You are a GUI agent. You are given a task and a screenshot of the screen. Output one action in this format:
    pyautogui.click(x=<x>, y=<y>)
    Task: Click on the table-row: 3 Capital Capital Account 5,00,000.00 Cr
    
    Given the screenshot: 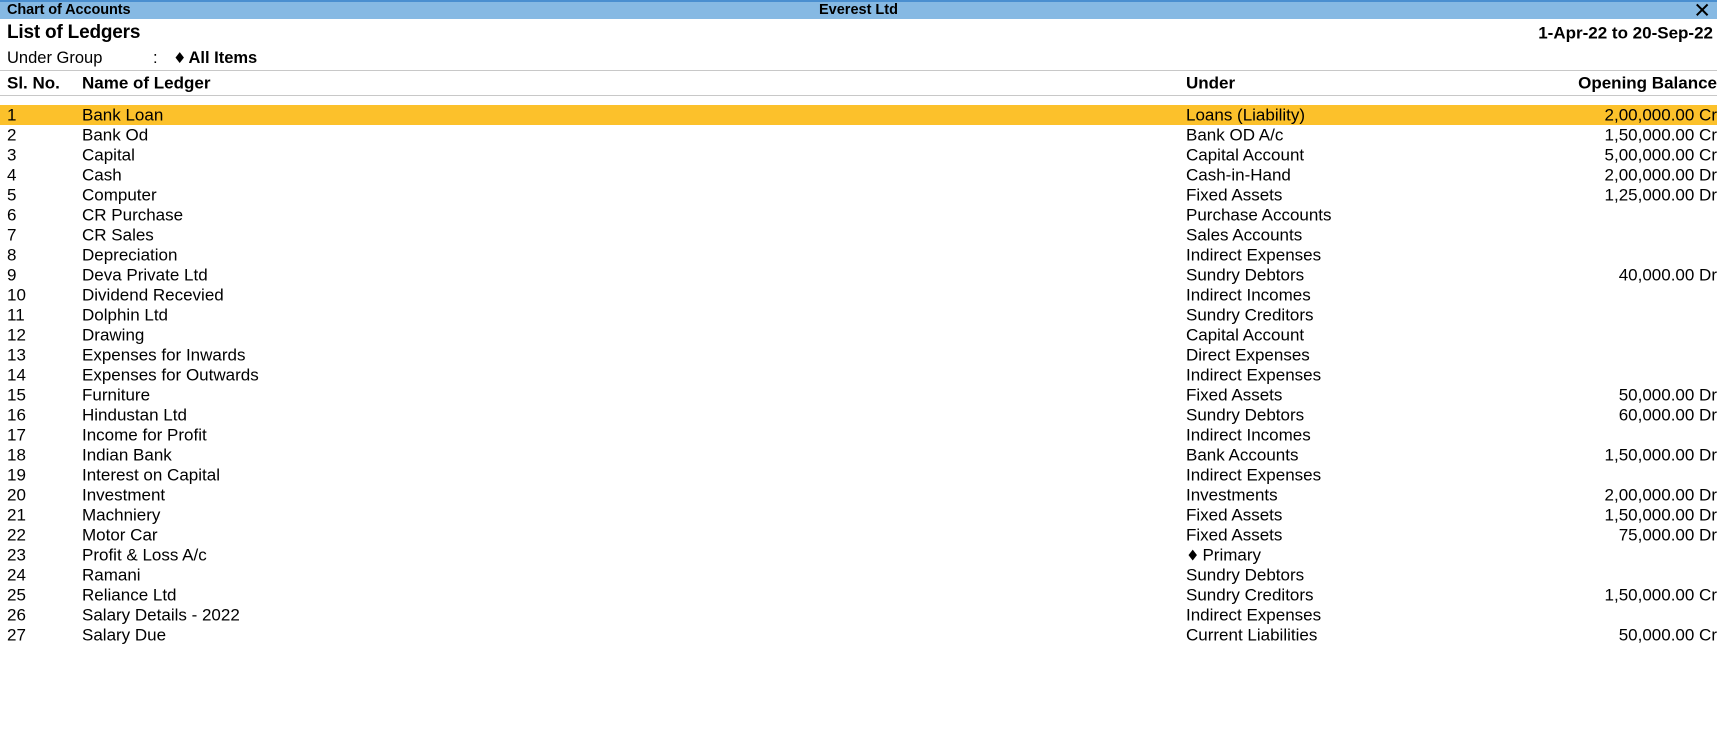 What is the action you would take?
    pyautogui.click(x=858, y=155)
    